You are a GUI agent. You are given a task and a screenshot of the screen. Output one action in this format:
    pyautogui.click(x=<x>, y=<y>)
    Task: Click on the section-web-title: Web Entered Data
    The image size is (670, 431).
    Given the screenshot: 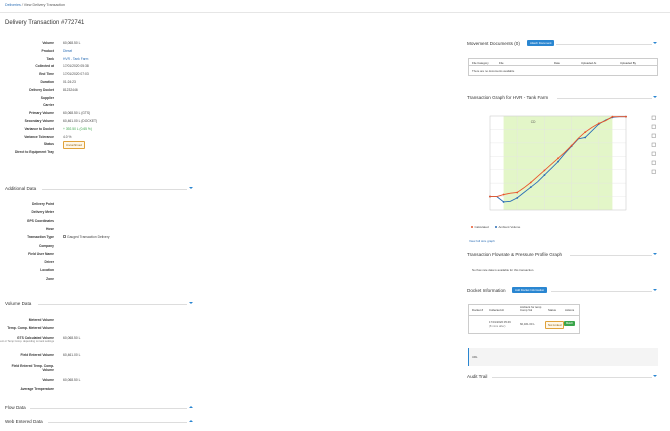 What is the action you would take?
    pyautogui.click(x=24, y=421)
    